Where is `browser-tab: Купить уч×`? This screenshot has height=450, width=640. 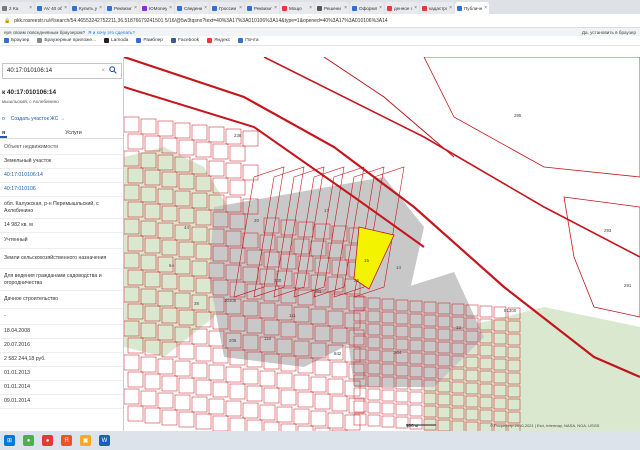 browser-tab: Купить уч× is located at coordinates (87, 8).